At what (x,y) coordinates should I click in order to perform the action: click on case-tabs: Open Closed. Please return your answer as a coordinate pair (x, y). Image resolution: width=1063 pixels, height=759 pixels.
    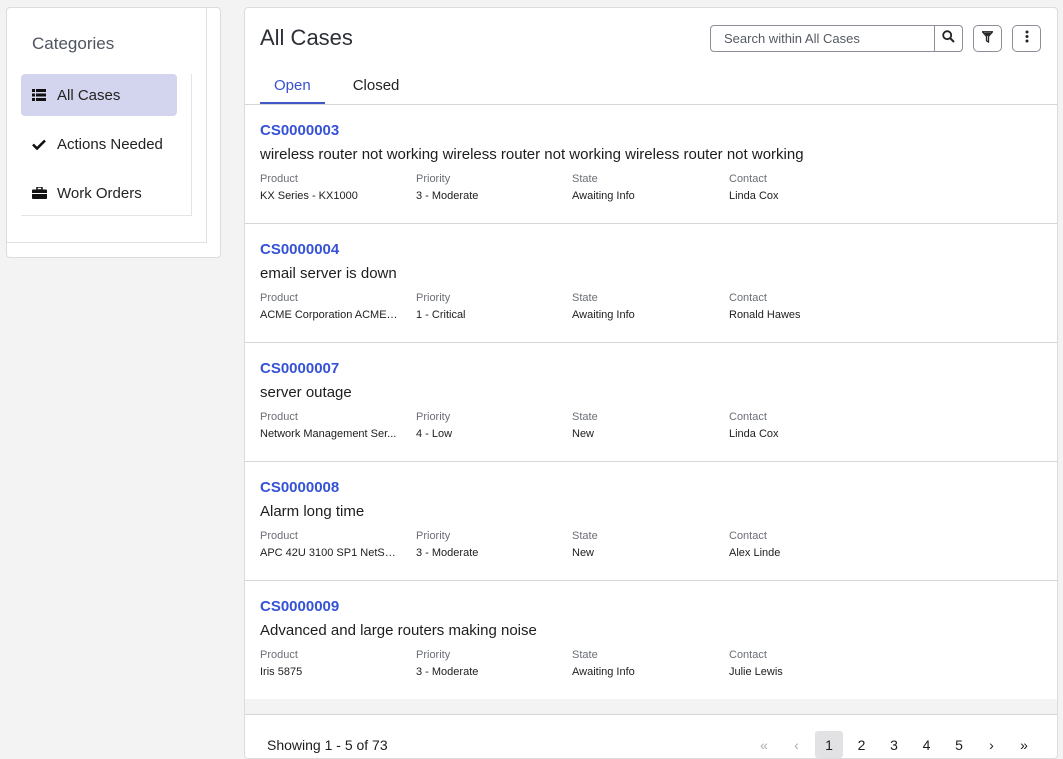
    Looking at the image, I should click on (336, 90).